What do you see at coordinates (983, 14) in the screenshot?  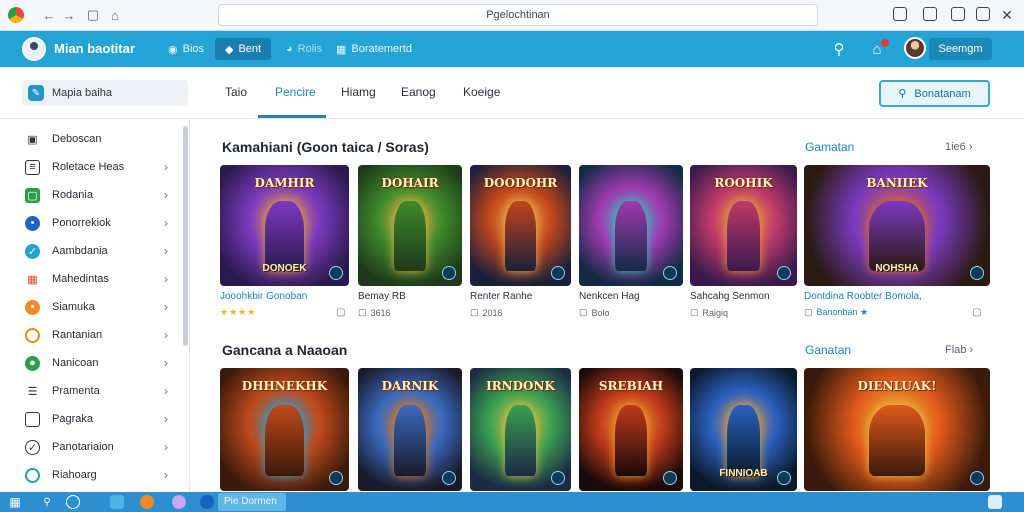 I see `maximize-icon` at bounding box center [983, 14].